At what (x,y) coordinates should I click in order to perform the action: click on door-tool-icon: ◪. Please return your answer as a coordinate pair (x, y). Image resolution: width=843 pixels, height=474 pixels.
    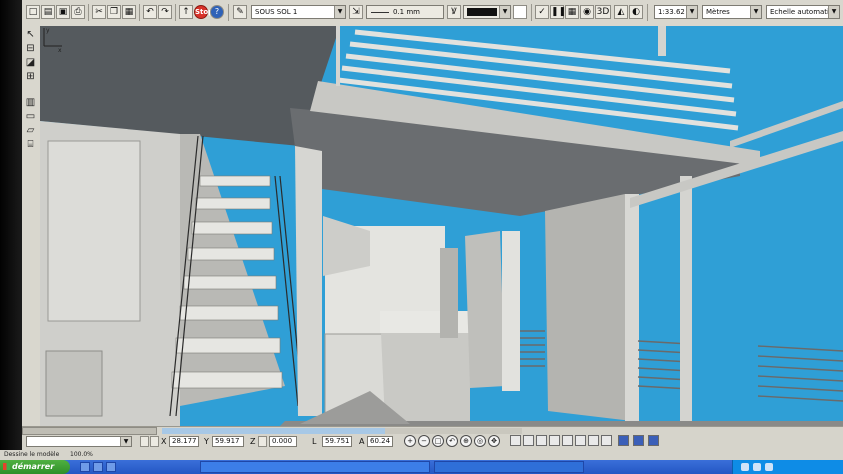
    Looking at the image, I should click on (30, 62).